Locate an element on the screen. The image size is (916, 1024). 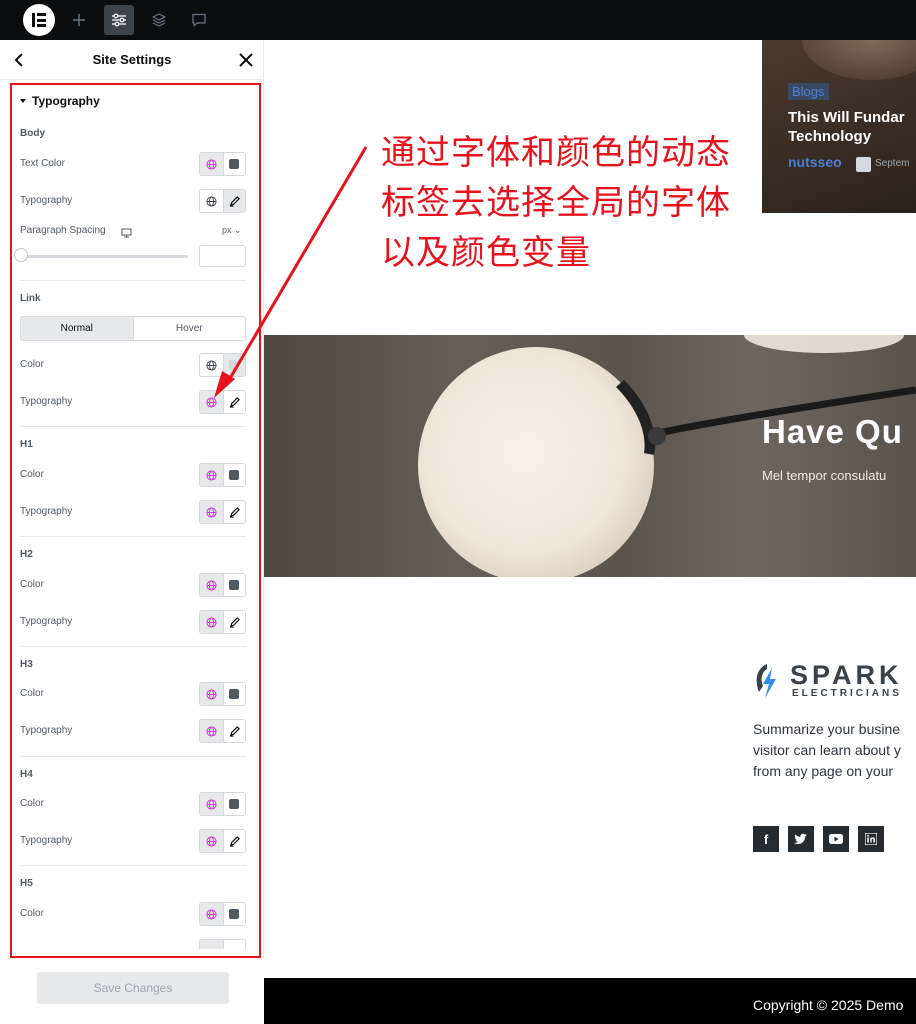
hero-subtext: Mel tempor consulatu is located at coordinates (824, 475).